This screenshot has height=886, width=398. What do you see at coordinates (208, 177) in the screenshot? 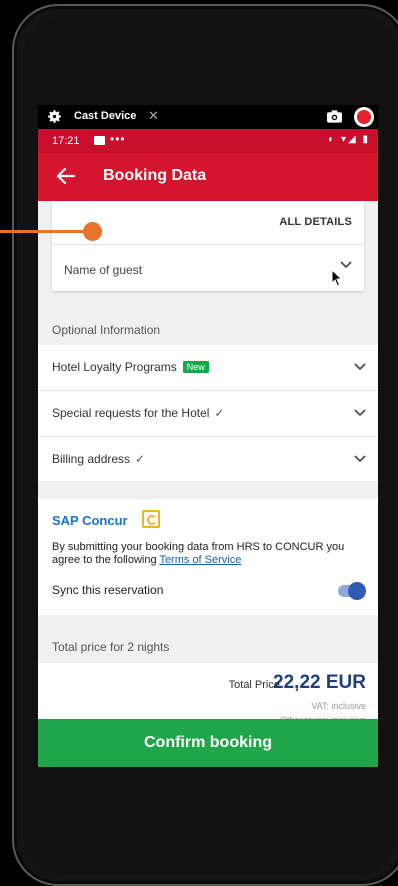
I see `app-bar: Booking Data` at bounding box center [208, 177].